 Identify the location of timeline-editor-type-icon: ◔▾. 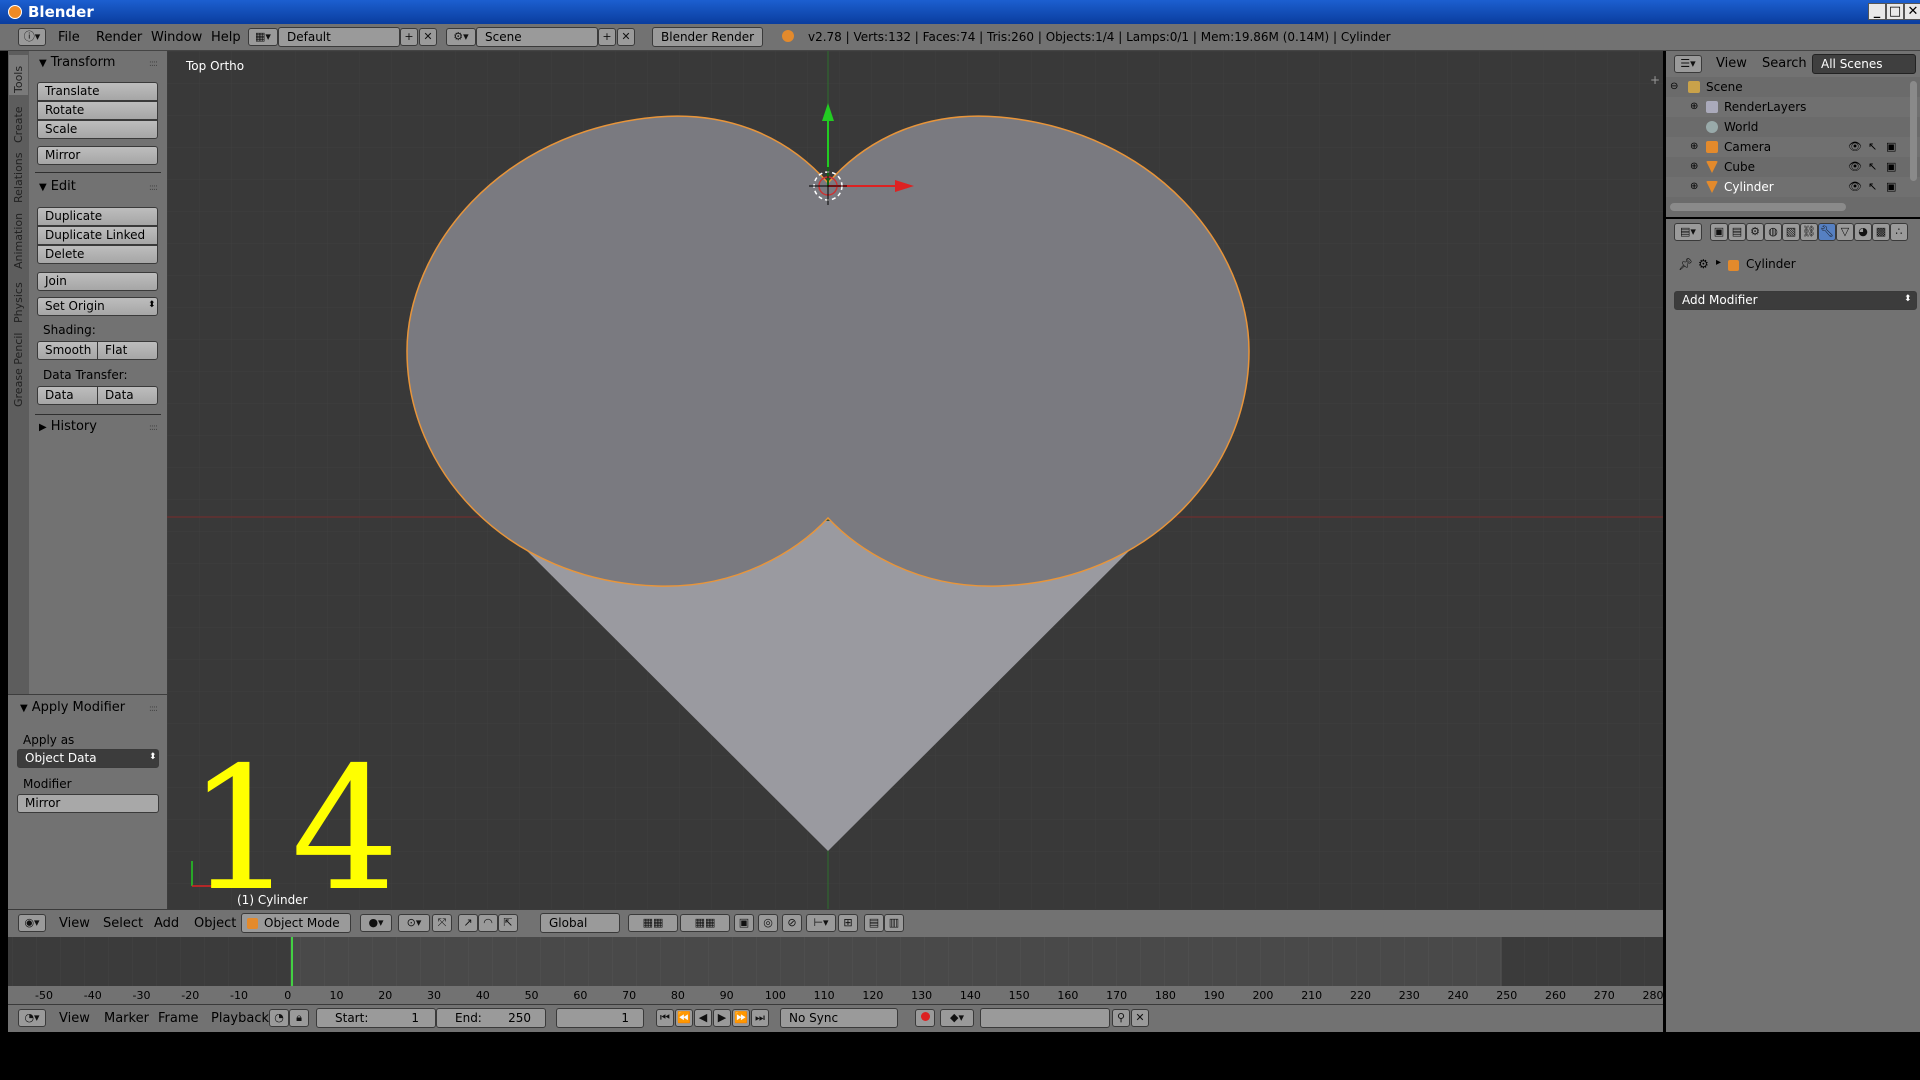
(32, 1018).